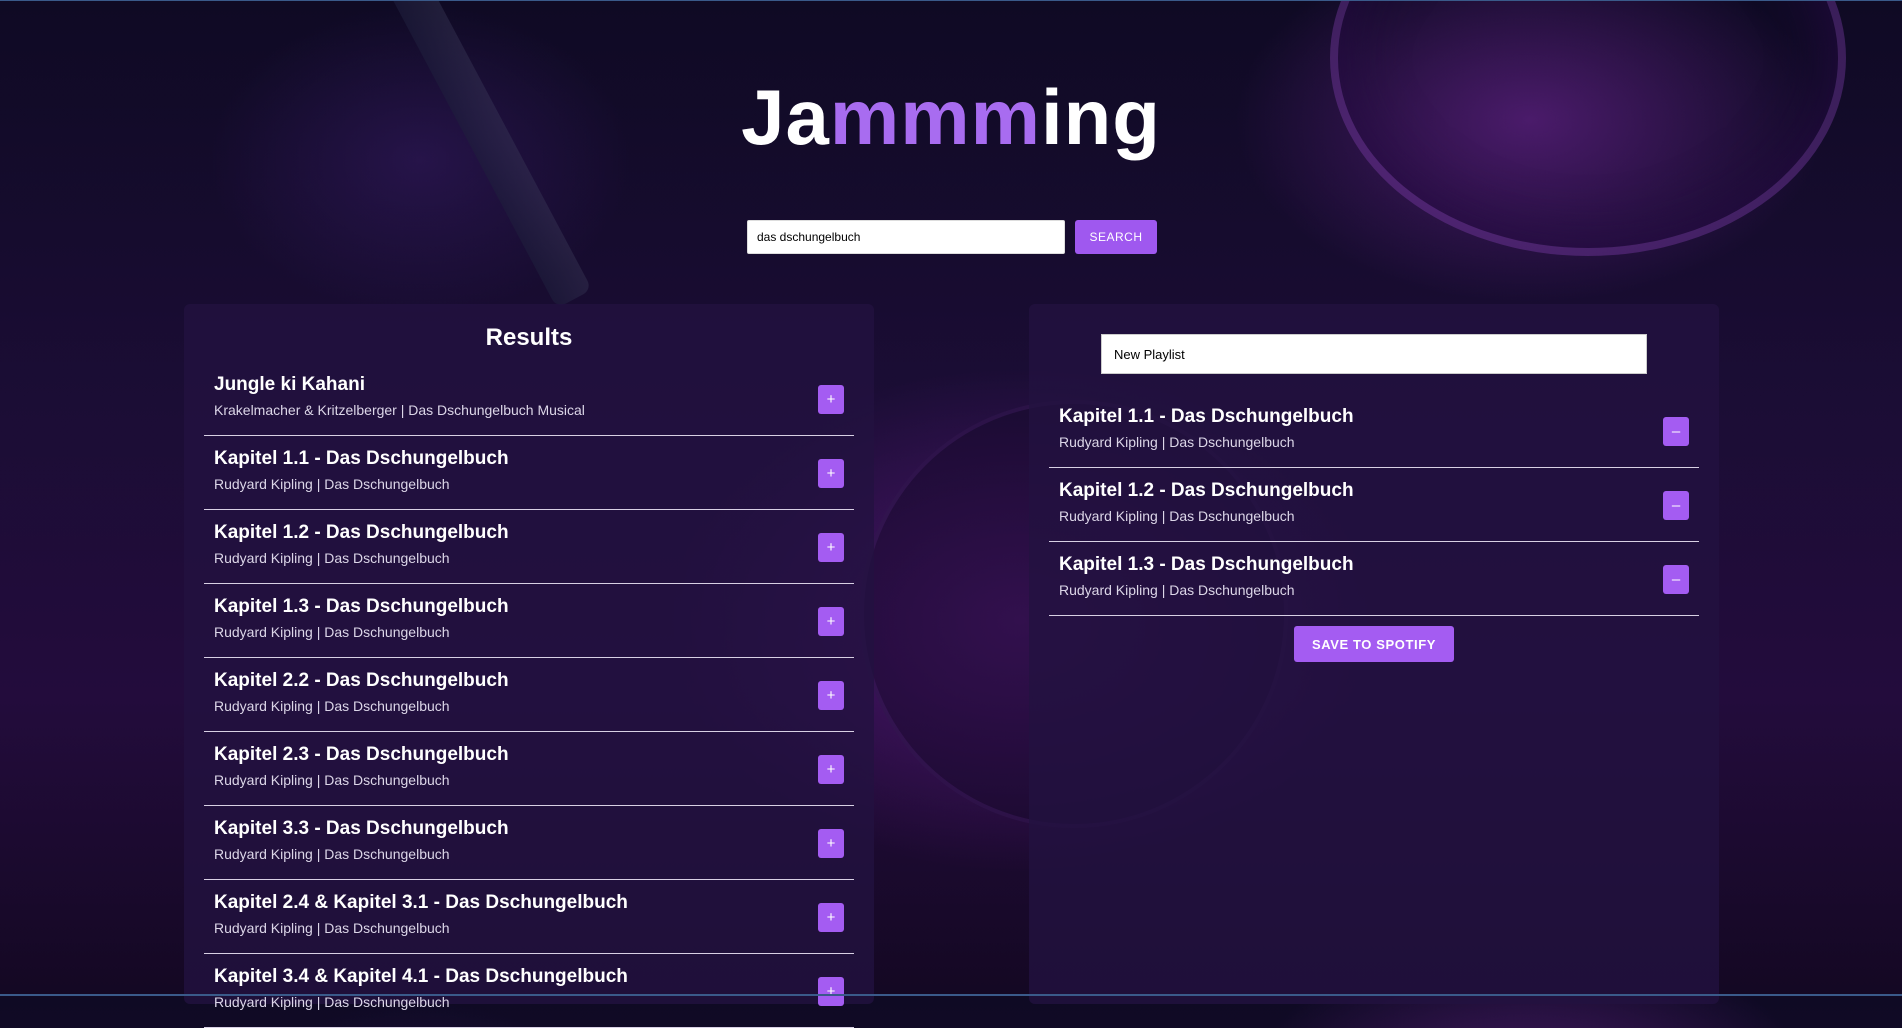 This screenshot has width=1902, height=1028. Describe the element at coordinates (529, 337) in the screenshot. I see `results-title: Results` at that location.